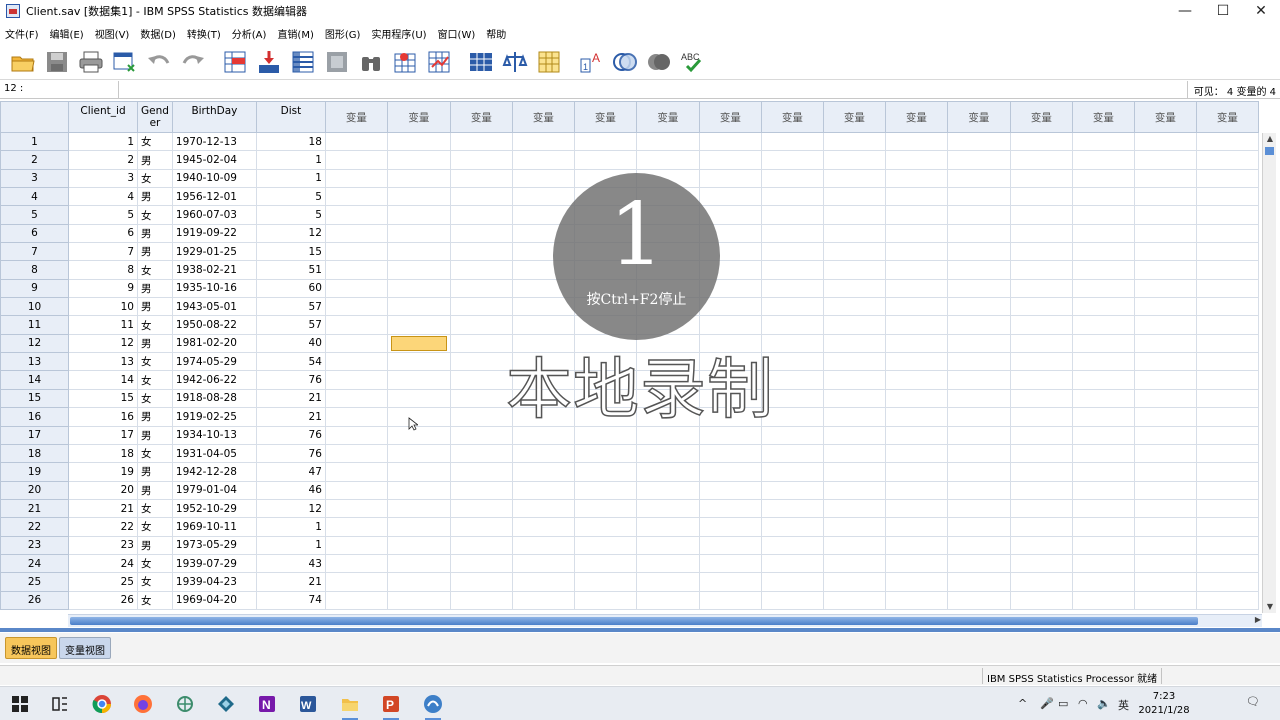  Describe the element at coordinates (159, 62) in the screenshot. I see `undo-icon` at that location.